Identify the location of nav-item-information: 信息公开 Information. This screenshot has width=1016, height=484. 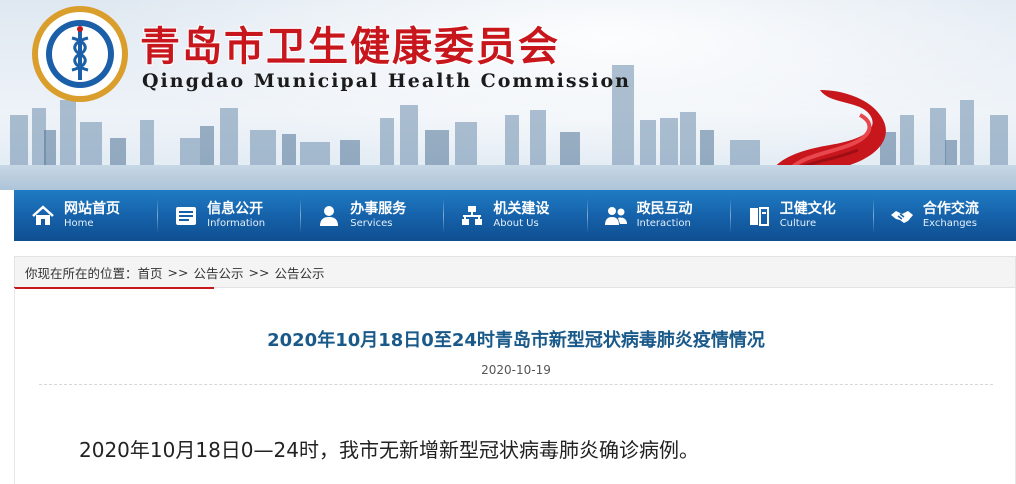
(228, 215).